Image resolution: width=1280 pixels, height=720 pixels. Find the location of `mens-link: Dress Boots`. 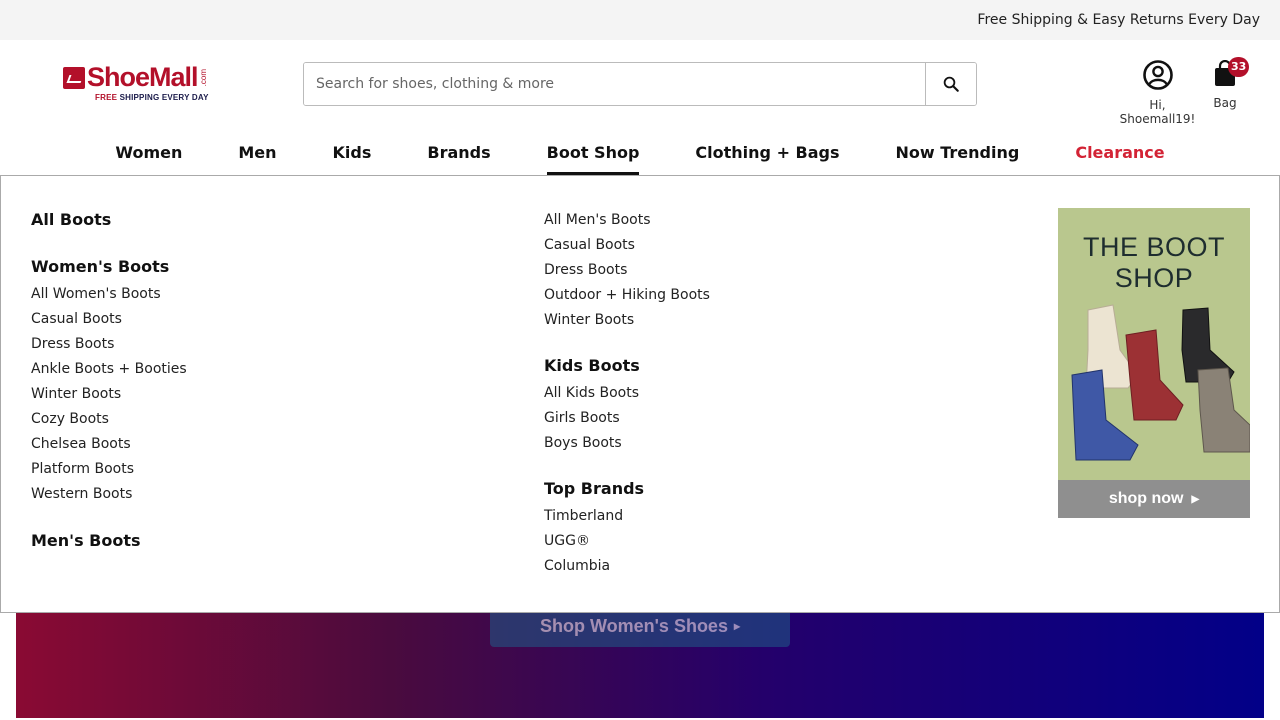

mens-link: Dress Boots is located at coordinates (694, 270).